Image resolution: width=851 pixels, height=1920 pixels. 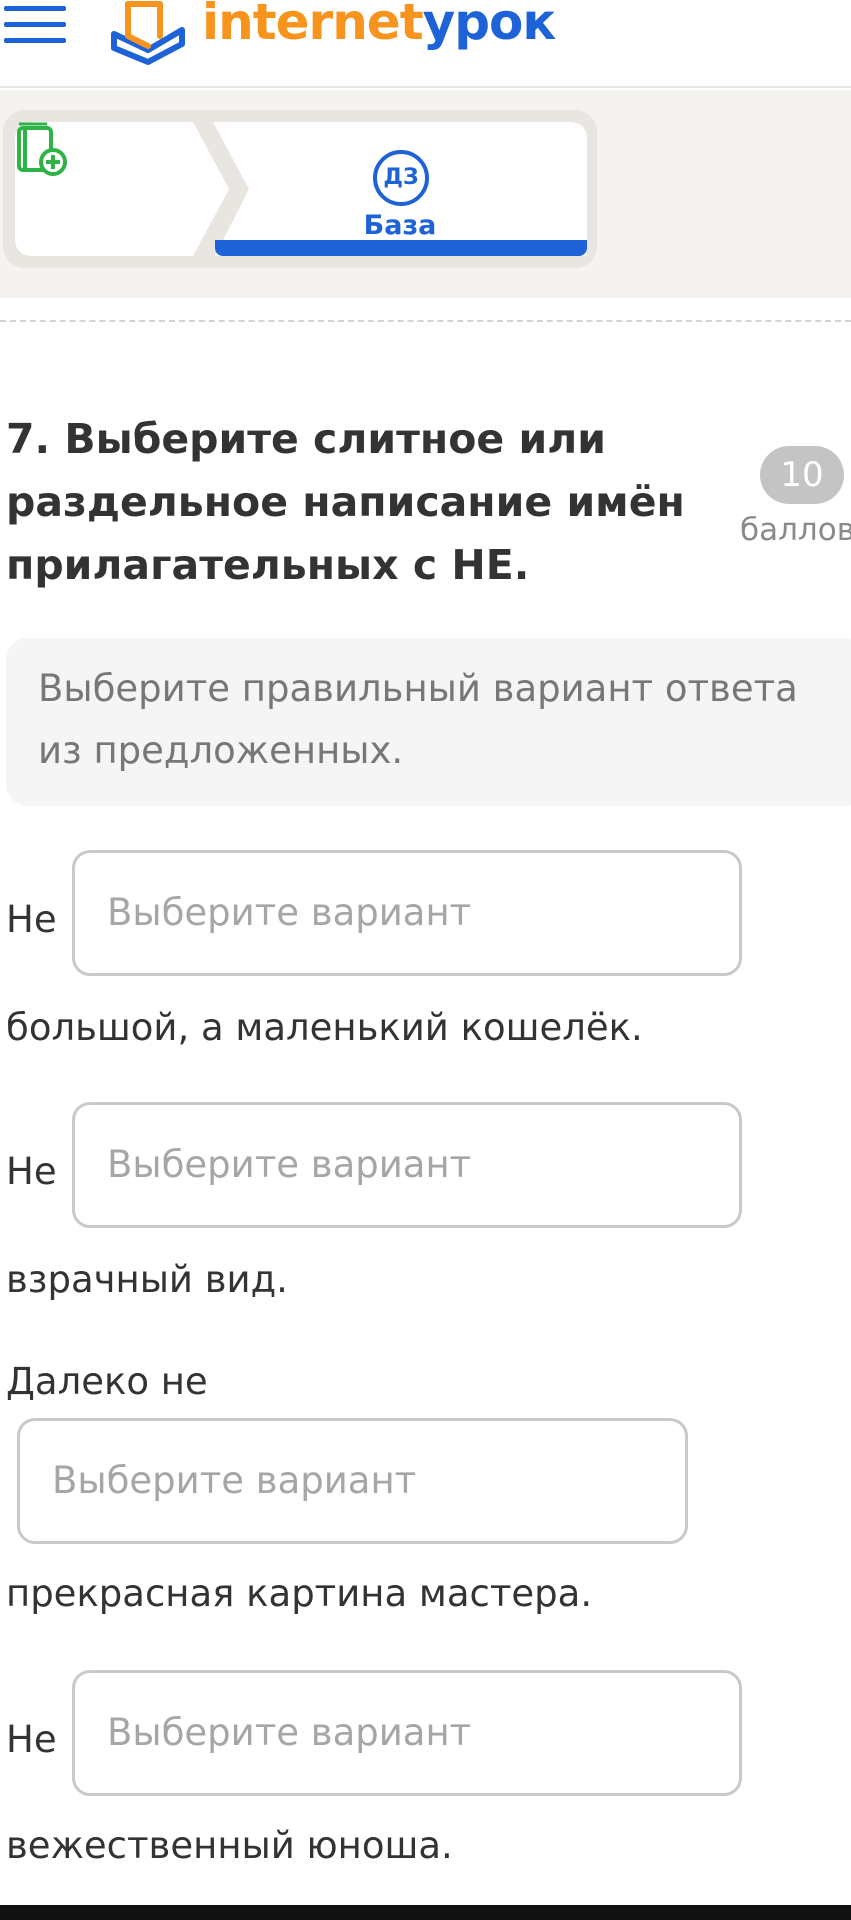 I want to click on header: internetурок, so click(x=425, y=44).